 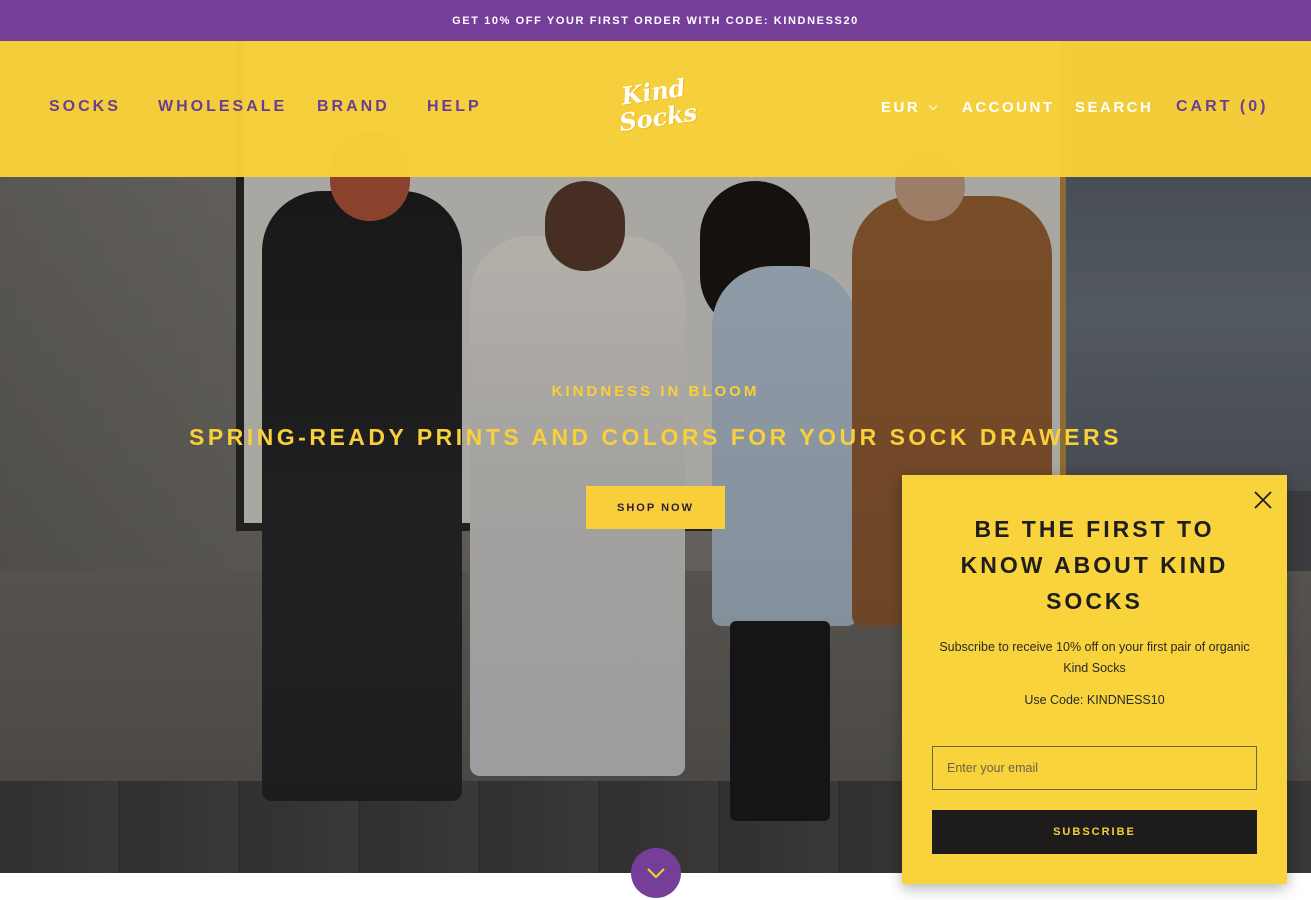 I want to click on popup-title: BE THE FIRST TO KNOW ABOUT KIND SOCKS, so click(x=1094, y=565).